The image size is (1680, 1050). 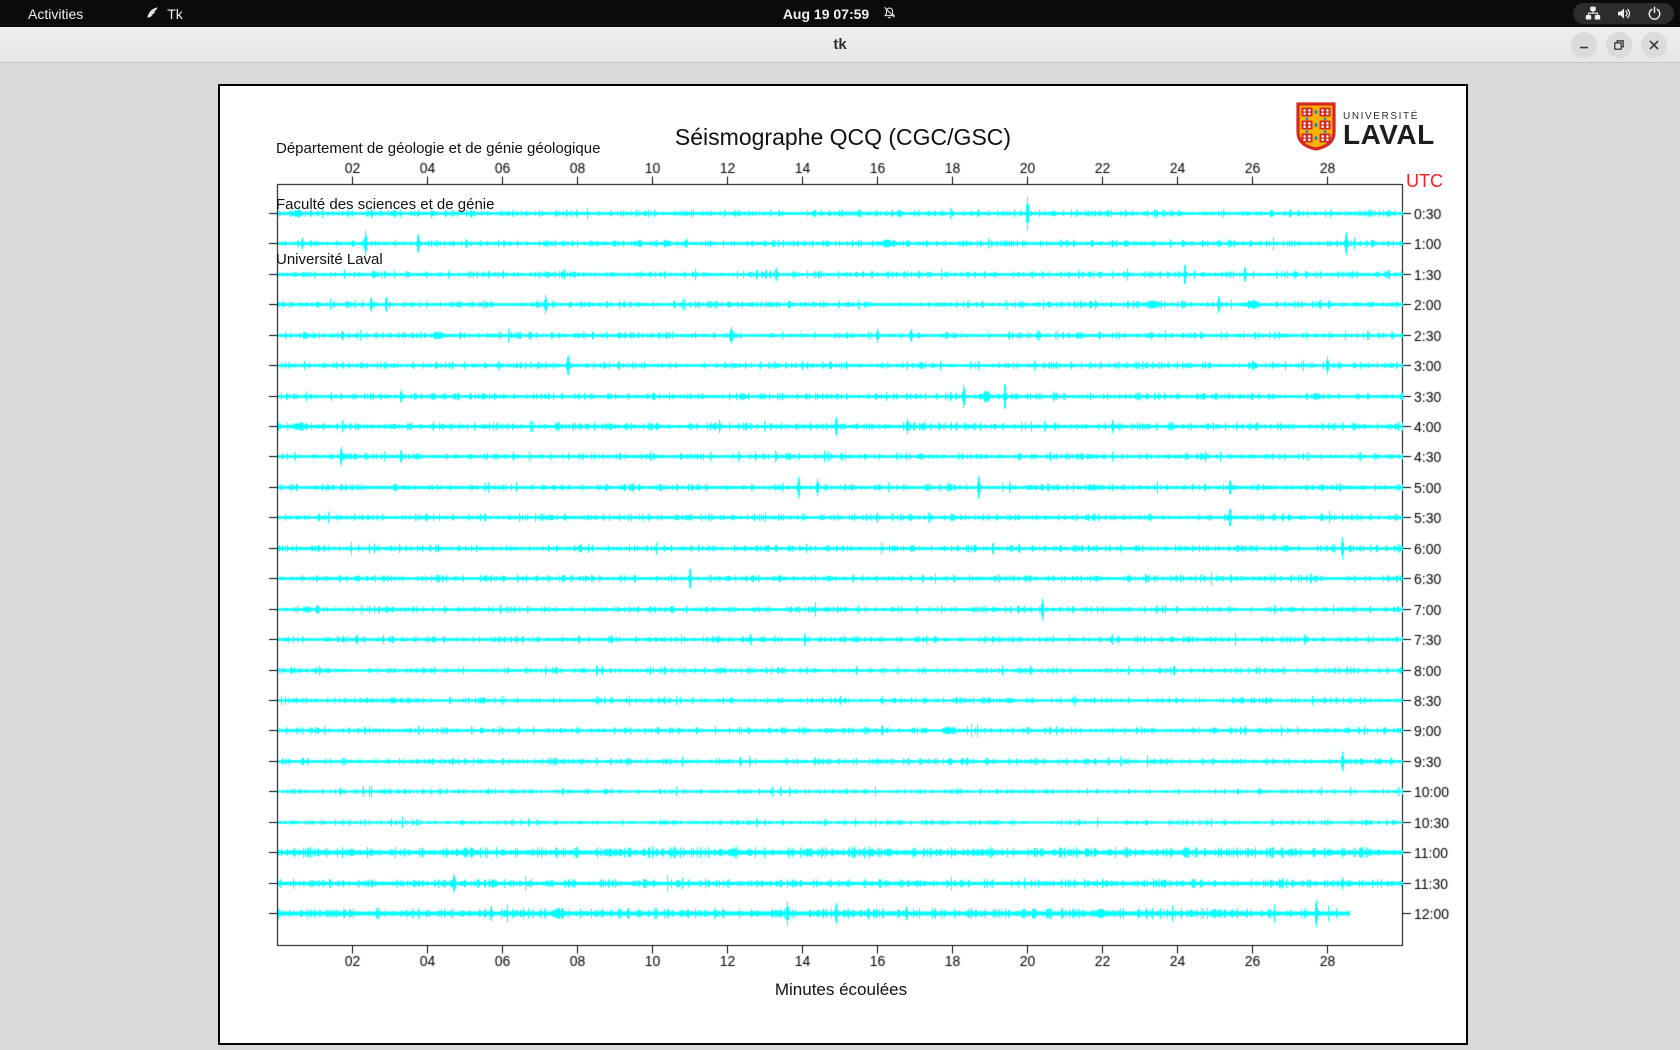 What do you see at coordinates (1593, 13) in the screenshot?
I see `network-wired-icon` at bounding box center [1593, 13].